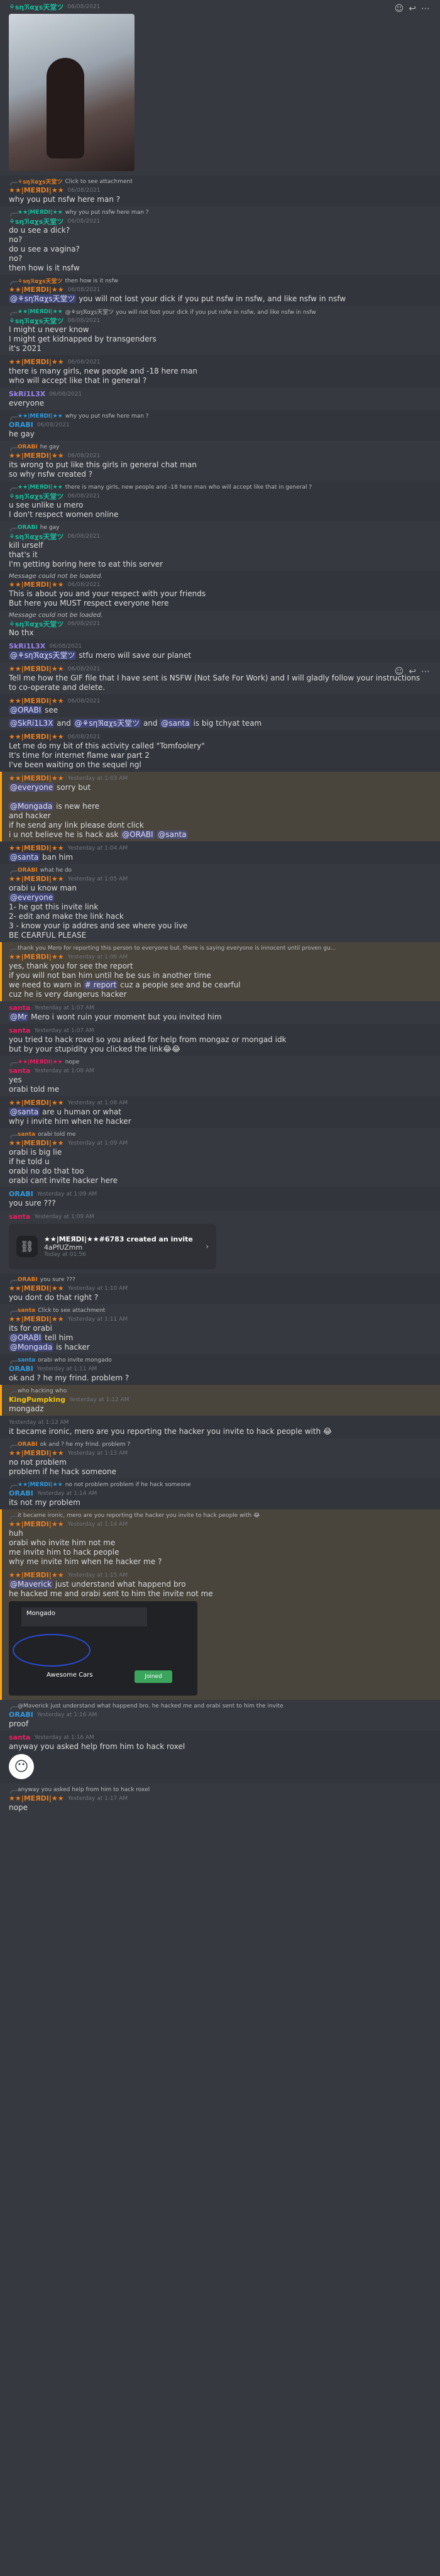 The image size is (440, 2576). I want to click on image-attachment, so click(72, 92).